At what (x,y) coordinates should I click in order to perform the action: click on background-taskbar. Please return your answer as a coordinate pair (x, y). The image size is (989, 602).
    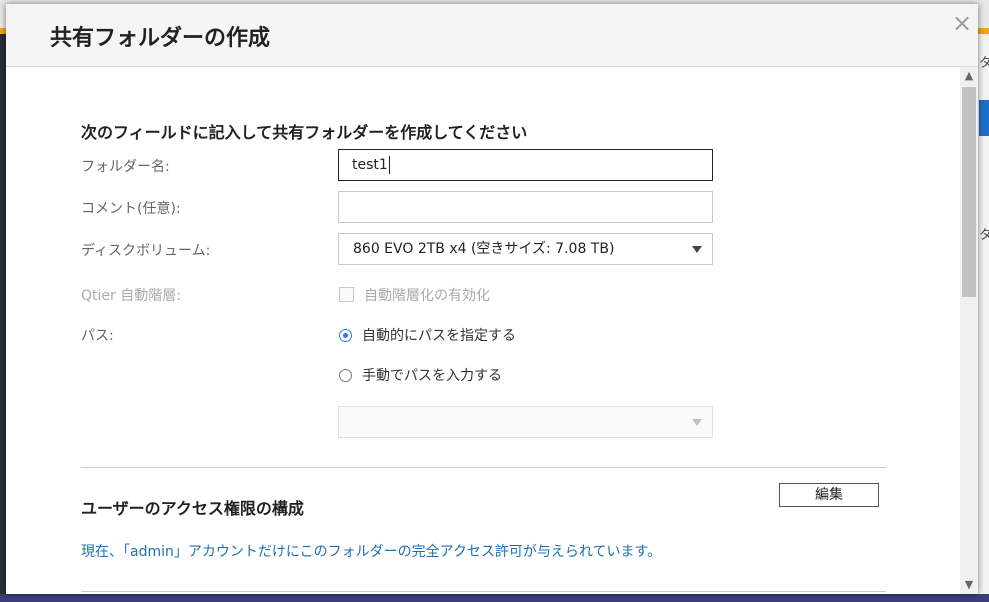
    Looking at the image, I should click on (494, 598).